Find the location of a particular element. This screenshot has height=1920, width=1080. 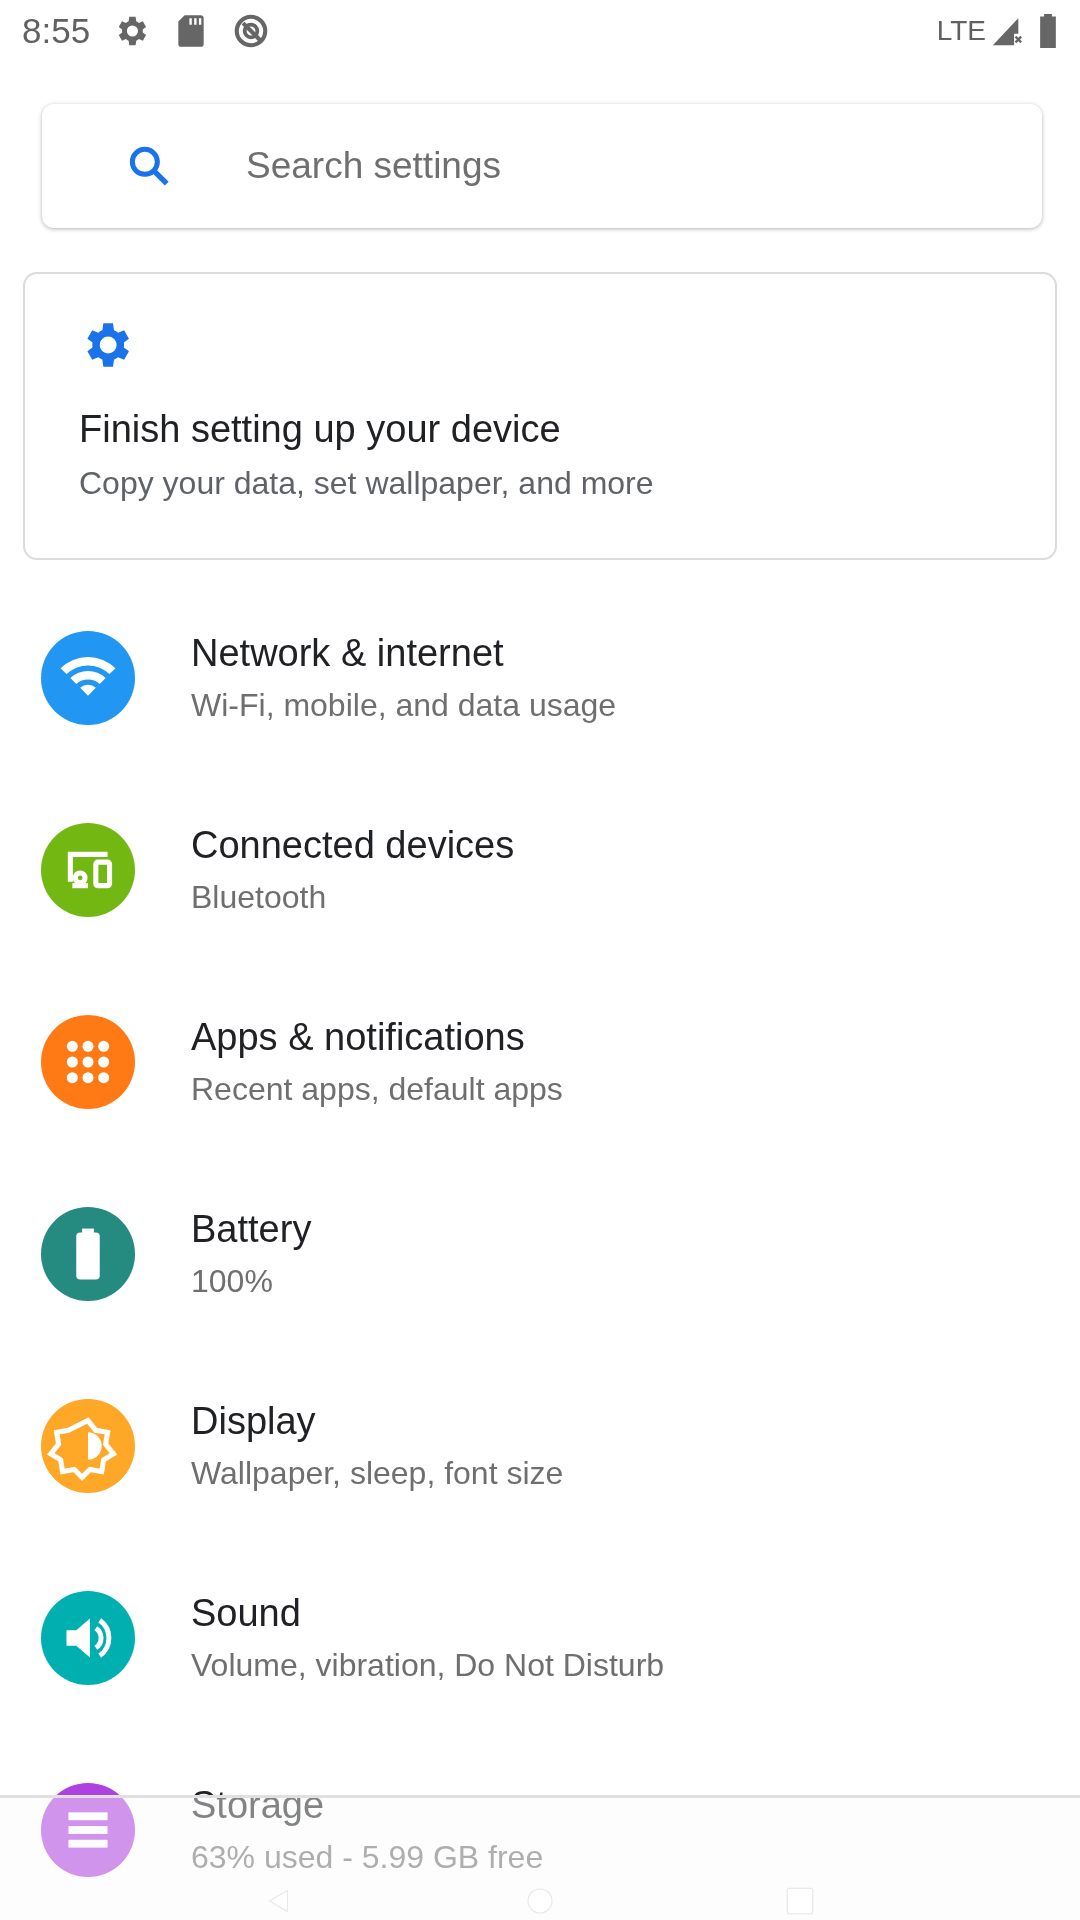

item-subtitle: Recent apps, default apps is located at coordinates (377, 1089).